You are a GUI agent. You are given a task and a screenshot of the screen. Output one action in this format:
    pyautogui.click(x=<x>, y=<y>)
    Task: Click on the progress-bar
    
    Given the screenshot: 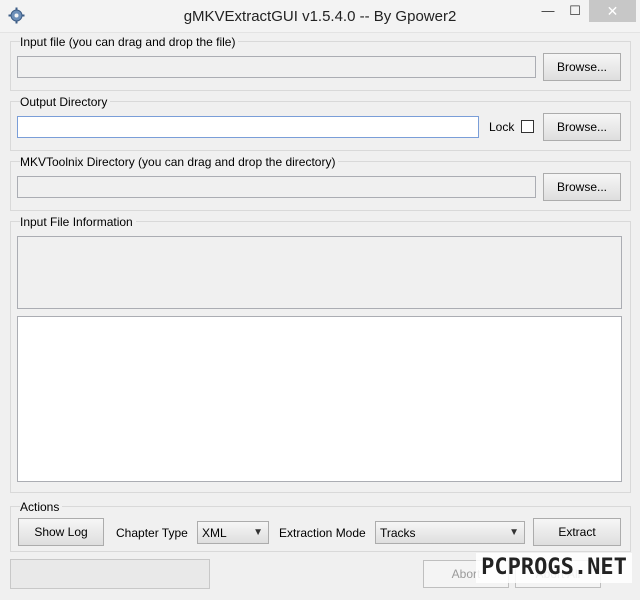 What is the action you would take?
    pyautogui.click(x=110, y=574)
    